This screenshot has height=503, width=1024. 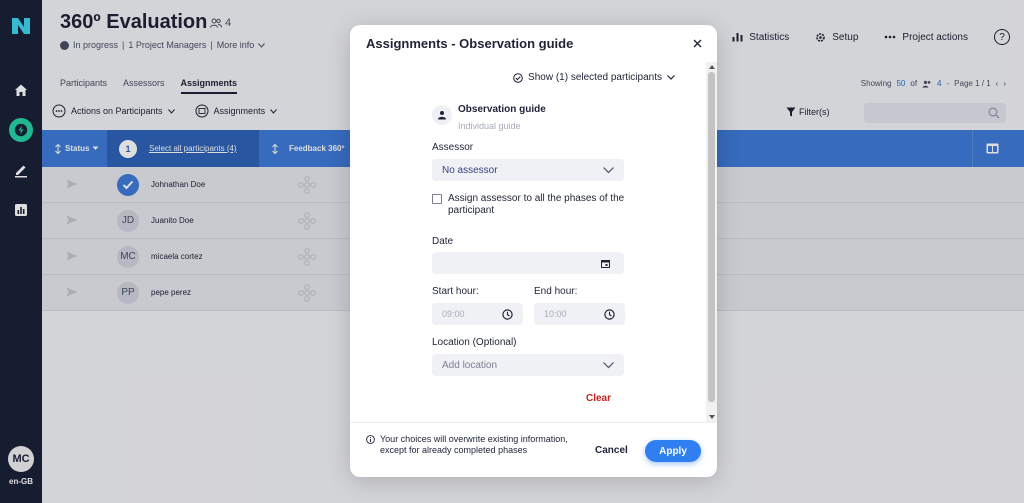 I want to click on assign-all-phases-checkbox, so click(x=437, y=199).